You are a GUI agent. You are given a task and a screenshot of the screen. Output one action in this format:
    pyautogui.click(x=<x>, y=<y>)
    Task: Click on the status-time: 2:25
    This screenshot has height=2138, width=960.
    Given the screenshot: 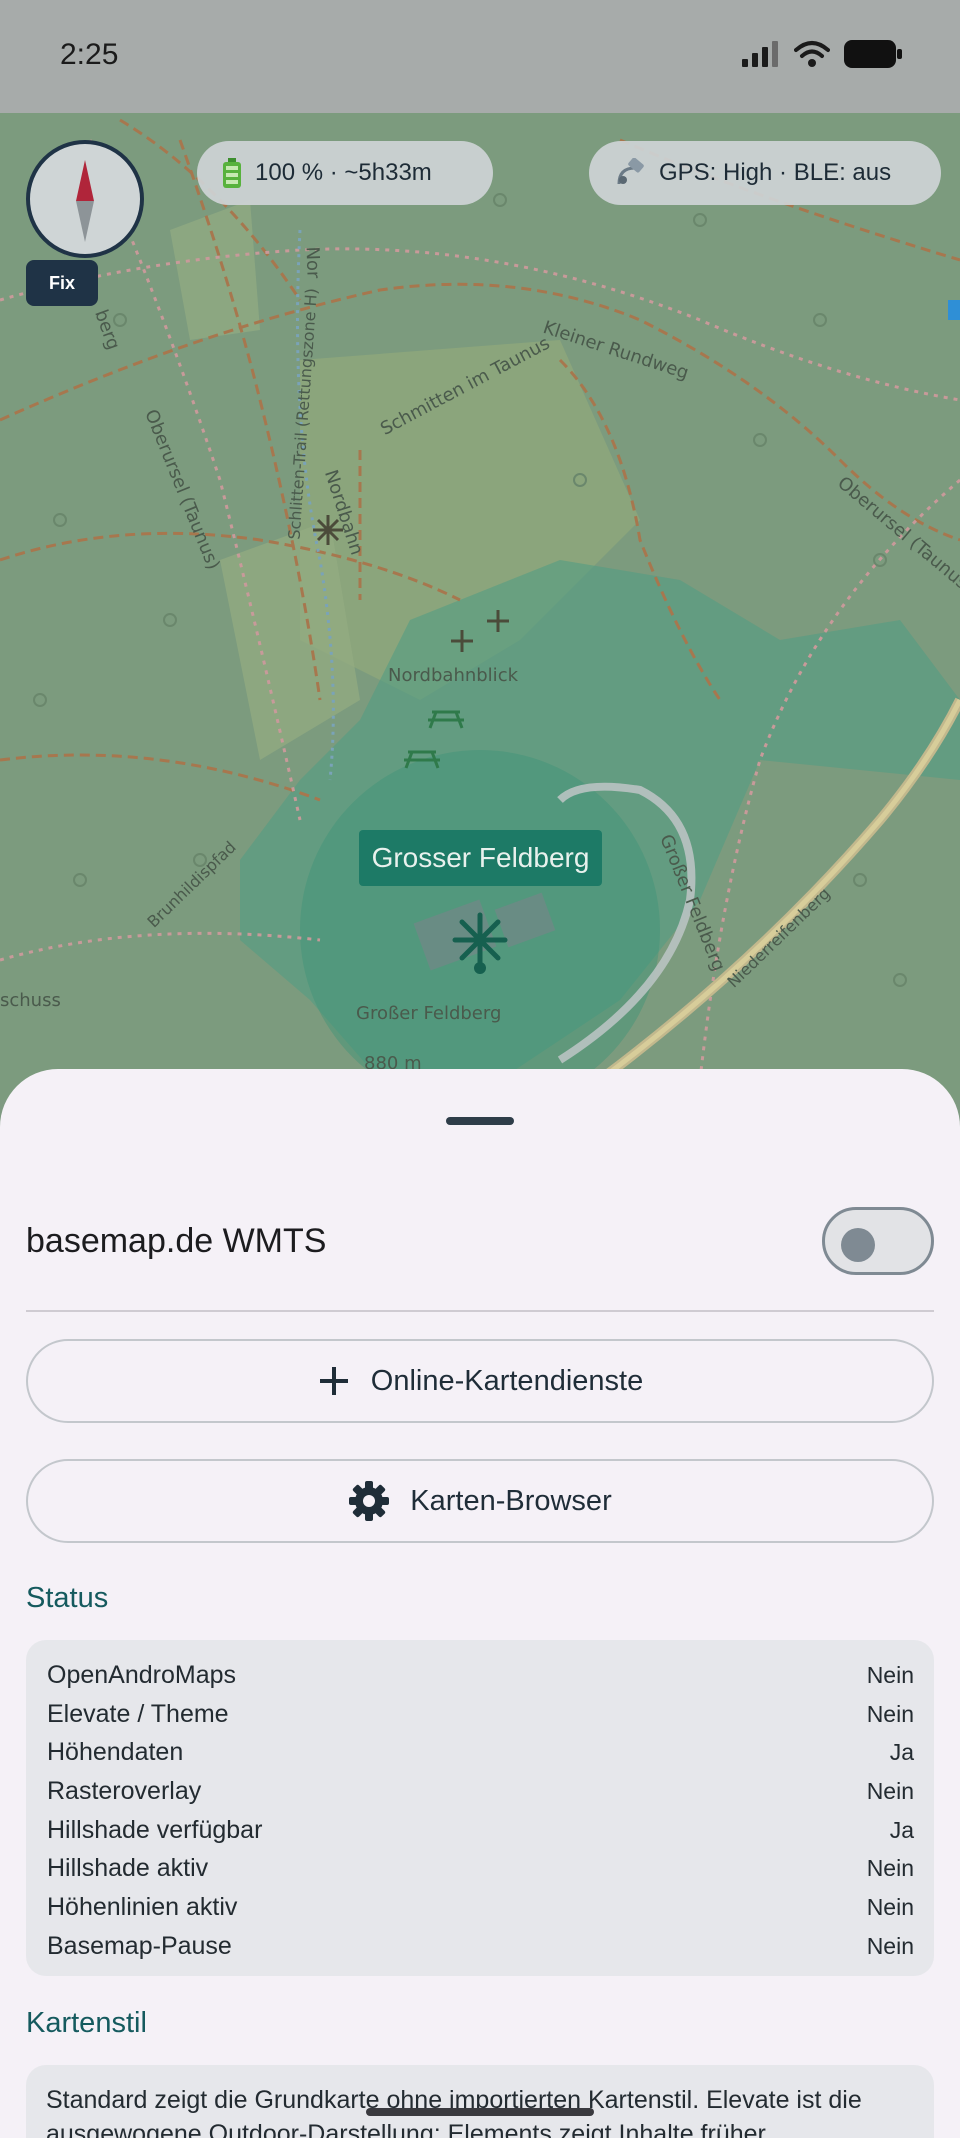 What is the action you would take?
    pyautogui.click(x=89, y=54)
    